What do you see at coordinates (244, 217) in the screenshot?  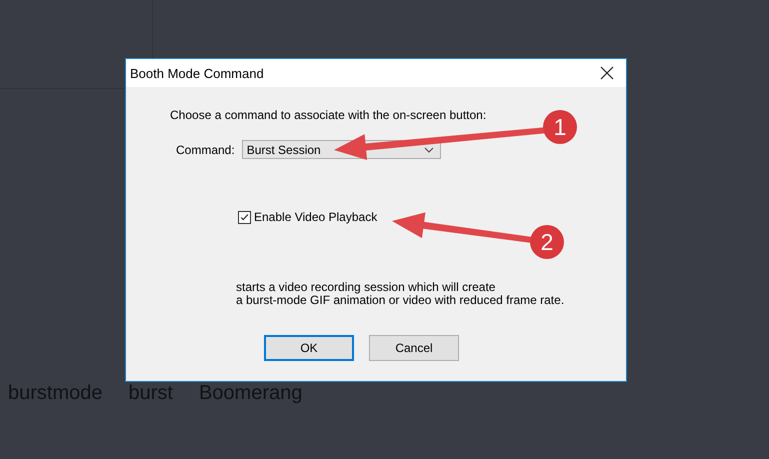 I see `checkbox` at bounding box center [244, 217].